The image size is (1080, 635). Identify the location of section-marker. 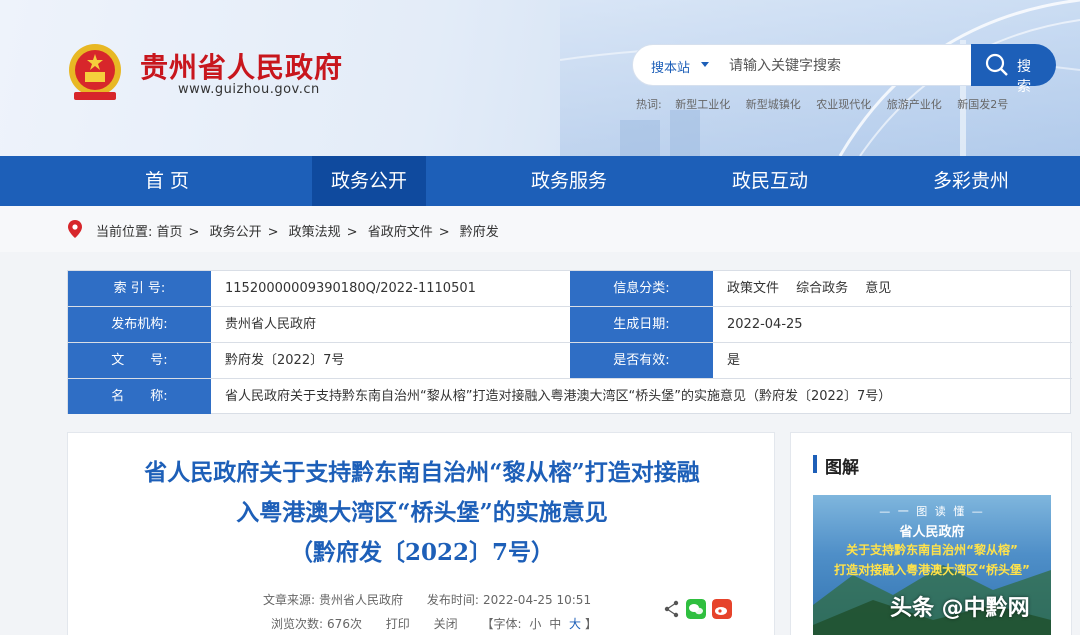
(815, 464).